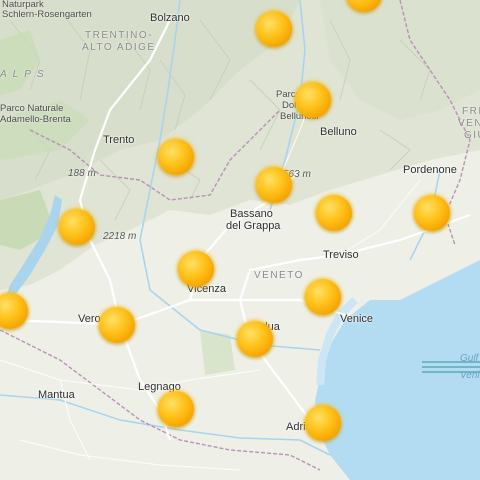  Describe the element at coordinates (341, 255) in the screenshot. I see `label-treviso: Treviso` at that location.